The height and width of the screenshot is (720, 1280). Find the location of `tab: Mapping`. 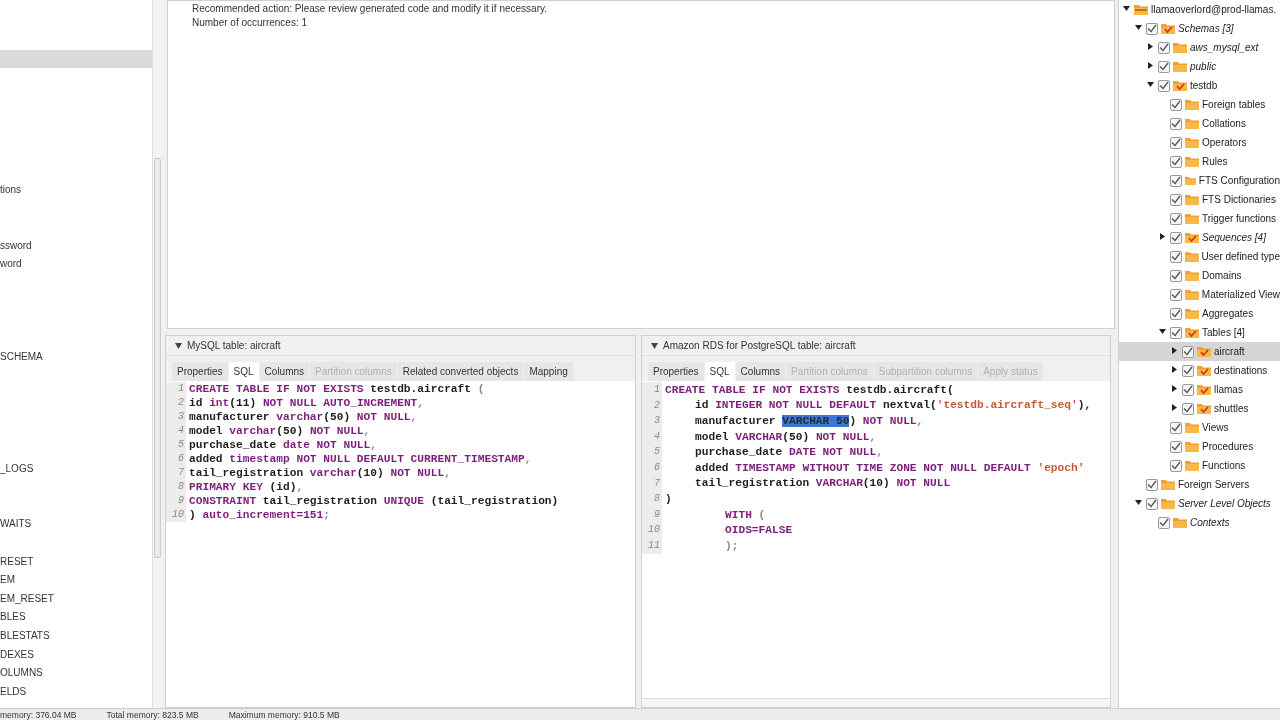

tab: Mapping is located at coordinates (548, 371).